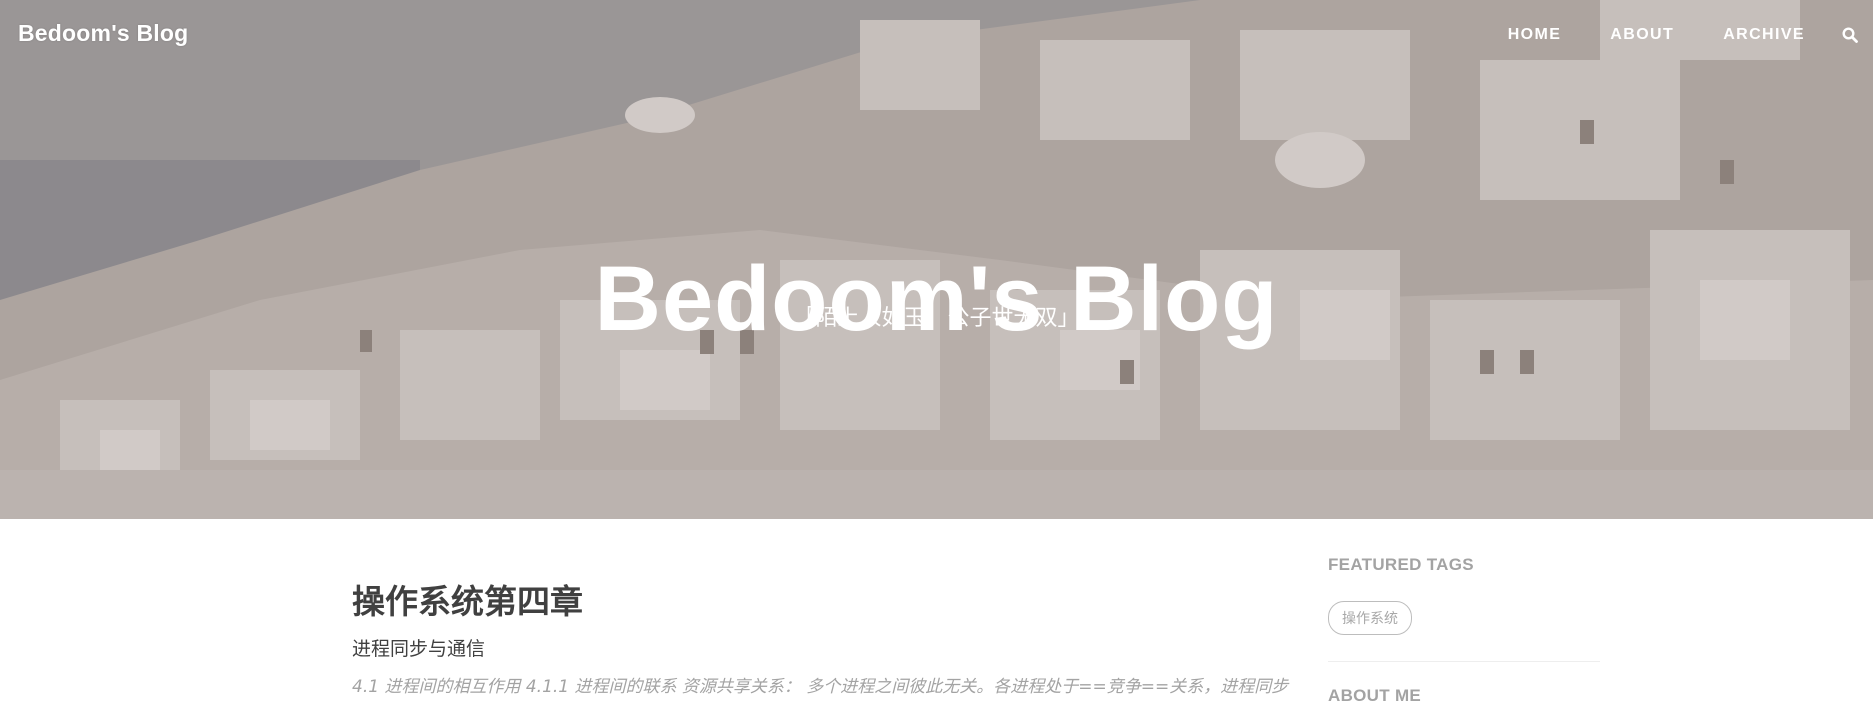  What do you see at coordinates (936, 318) in the screenshot?
I see `hero-subtitle: 「陌上人如玉，公子世无双」` at bounding box center [936, 318].